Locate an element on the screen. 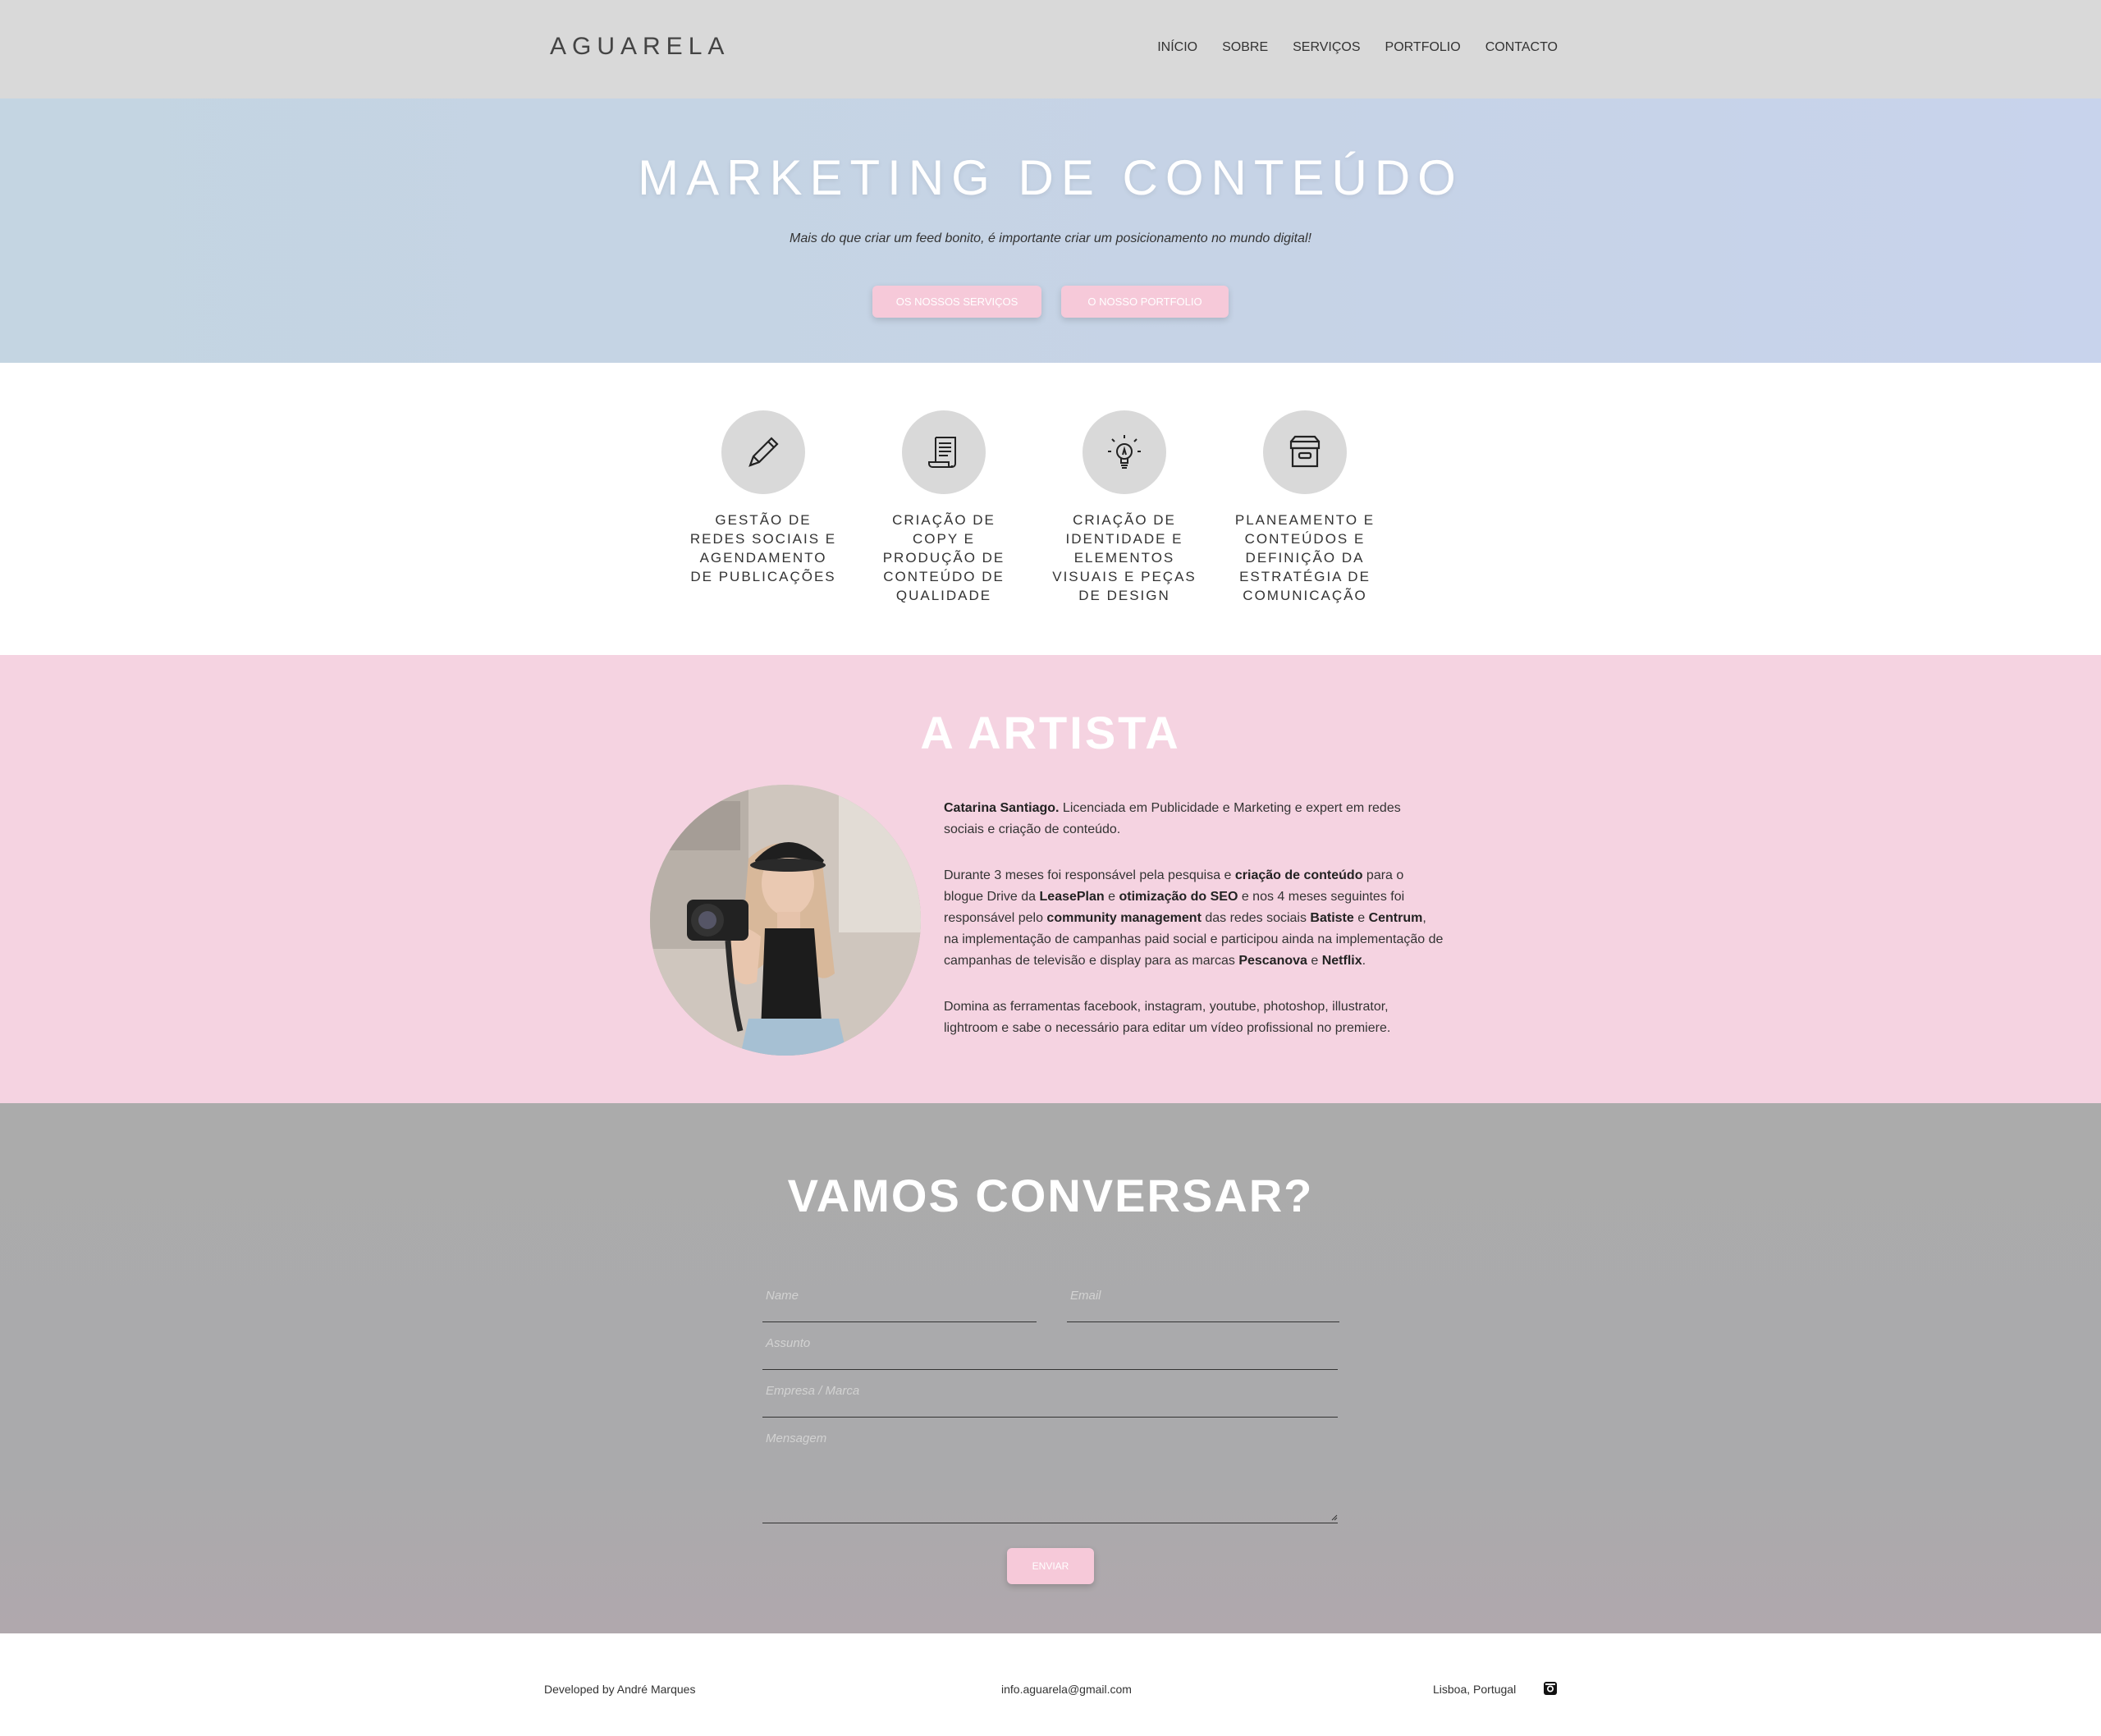  message-placeholder: Mensagem is located at coordinates (796, 1438).